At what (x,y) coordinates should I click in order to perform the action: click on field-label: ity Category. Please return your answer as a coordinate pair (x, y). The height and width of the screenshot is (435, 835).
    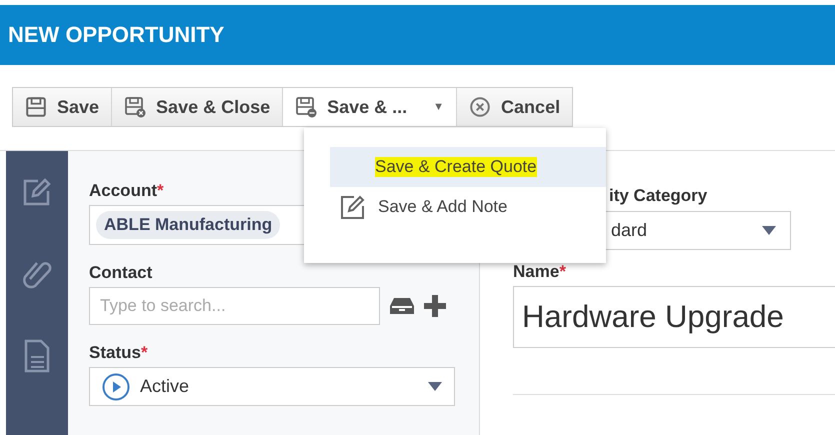
    Looking at the image, I should click on (658, 196).